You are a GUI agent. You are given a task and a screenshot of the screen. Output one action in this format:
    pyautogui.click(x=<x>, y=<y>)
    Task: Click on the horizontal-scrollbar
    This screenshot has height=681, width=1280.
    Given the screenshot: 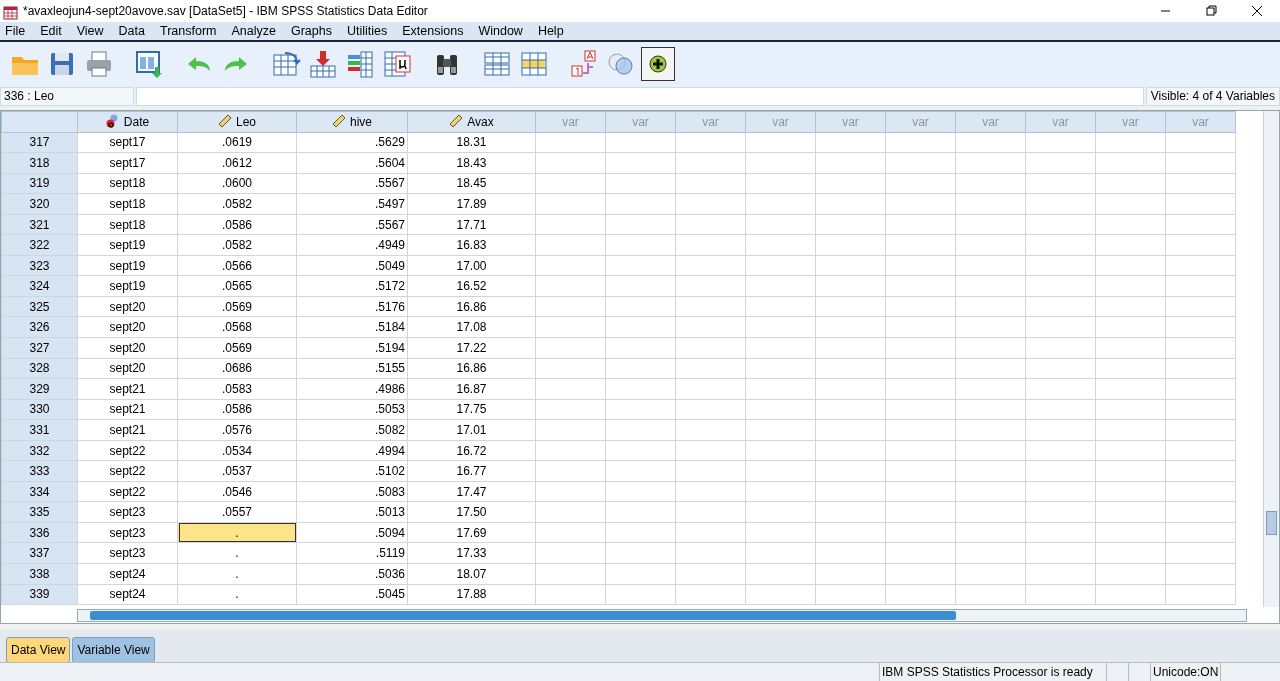 What is the action you would take?
    pyautogui.click(x=662, y=615)
    